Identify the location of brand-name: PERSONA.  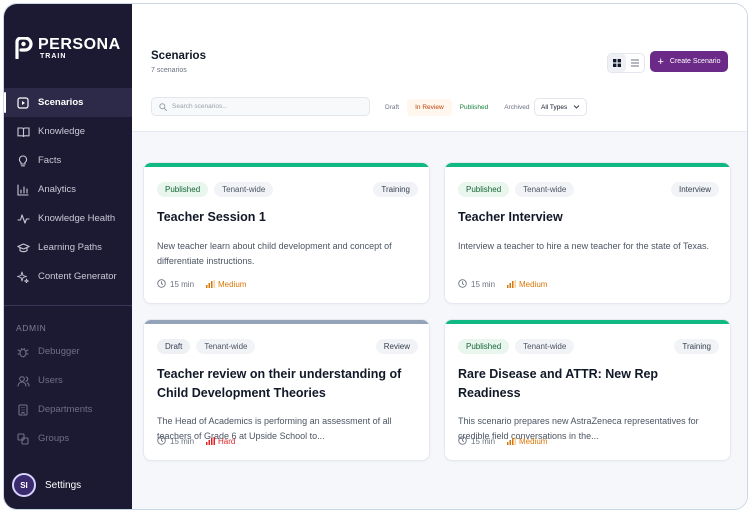
(79, 44).